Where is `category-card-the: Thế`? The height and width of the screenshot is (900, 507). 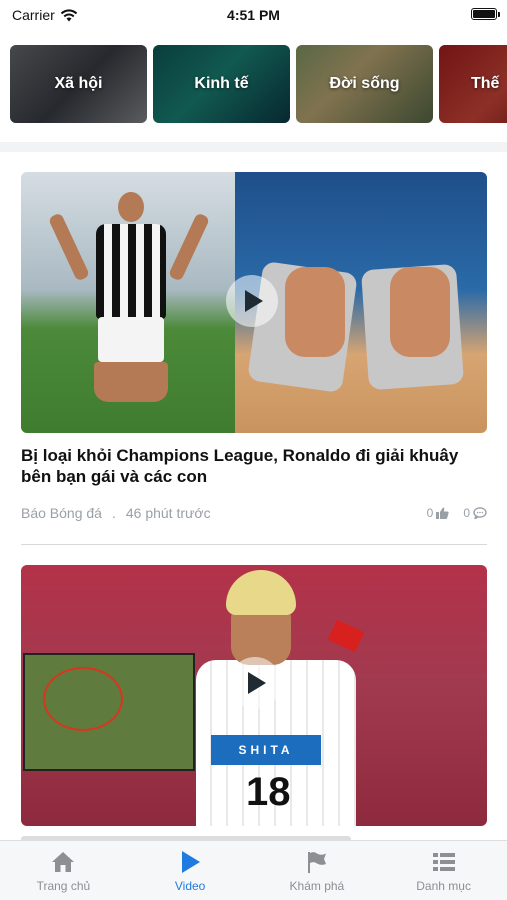
category-card-the: Thế is located at coordinates (473, 84).